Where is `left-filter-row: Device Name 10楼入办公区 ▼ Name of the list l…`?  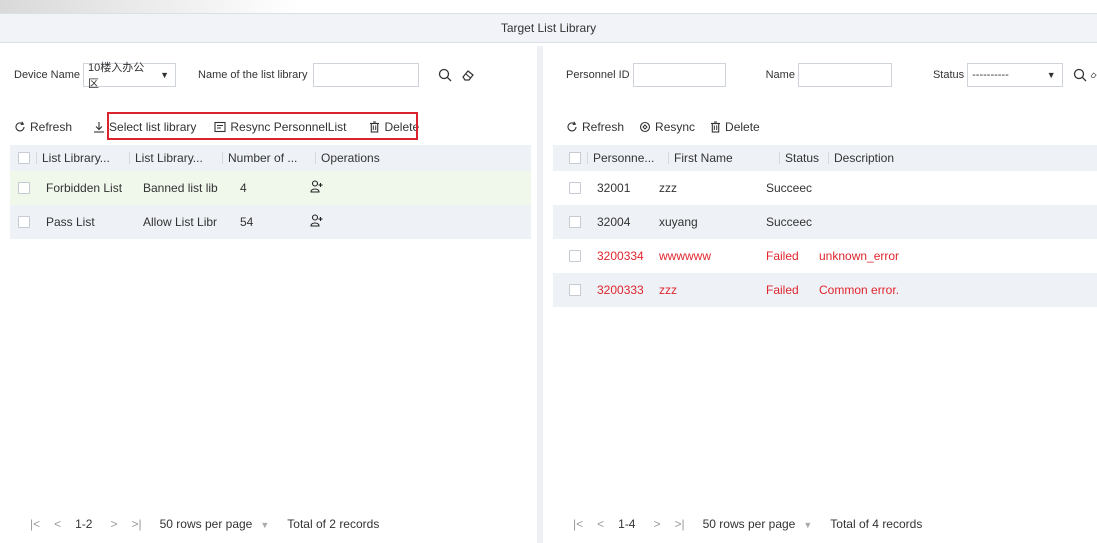
left-filter-row: Device Name 10楼入办公区 ▼ Name of the list l… is located at coordinates (270, 76).